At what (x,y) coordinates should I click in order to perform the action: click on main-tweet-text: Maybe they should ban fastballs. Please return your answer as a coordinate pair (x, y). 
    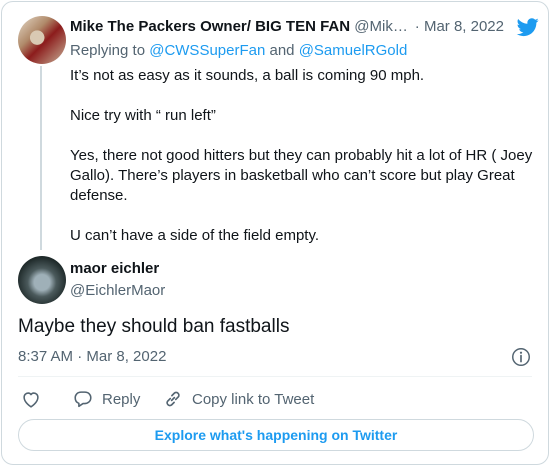
    Looking at the image, I should click on (154, 326).